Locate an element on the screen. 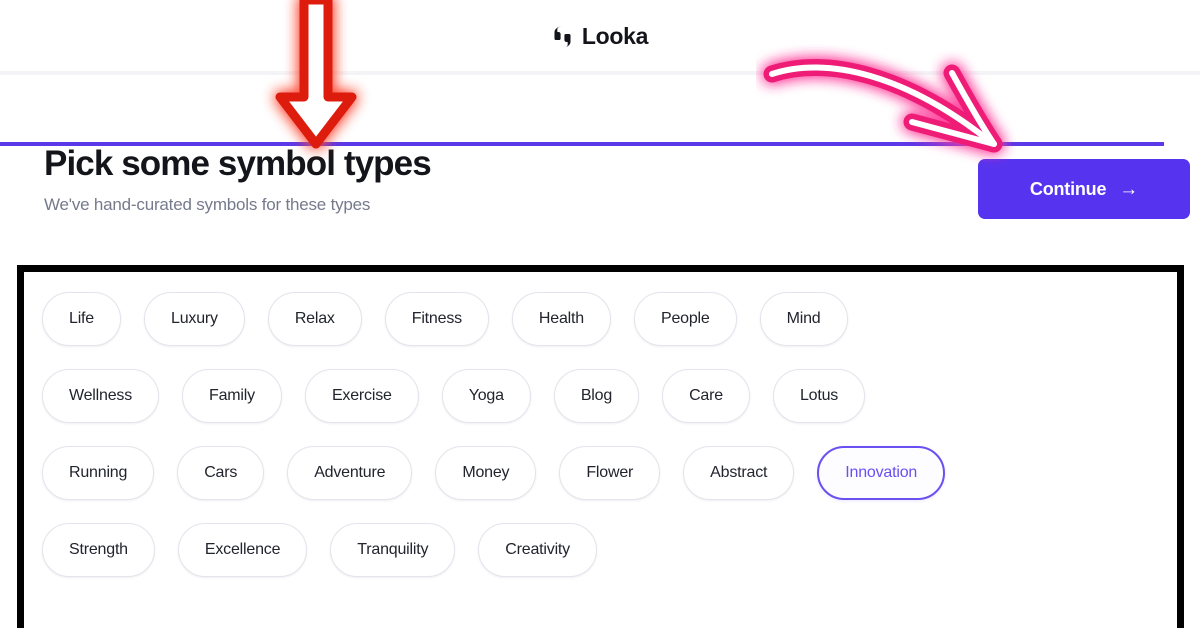  symbol-type-chip: Care is located at coordinates (706, 396).